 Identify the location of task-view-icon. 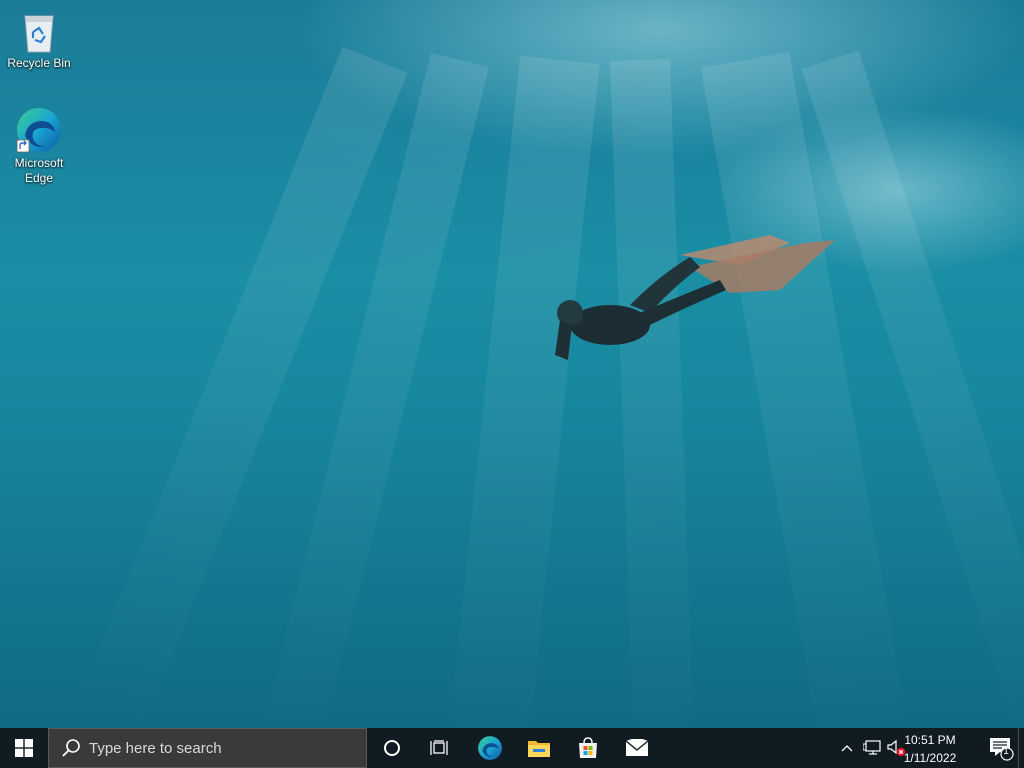
(439, 747).